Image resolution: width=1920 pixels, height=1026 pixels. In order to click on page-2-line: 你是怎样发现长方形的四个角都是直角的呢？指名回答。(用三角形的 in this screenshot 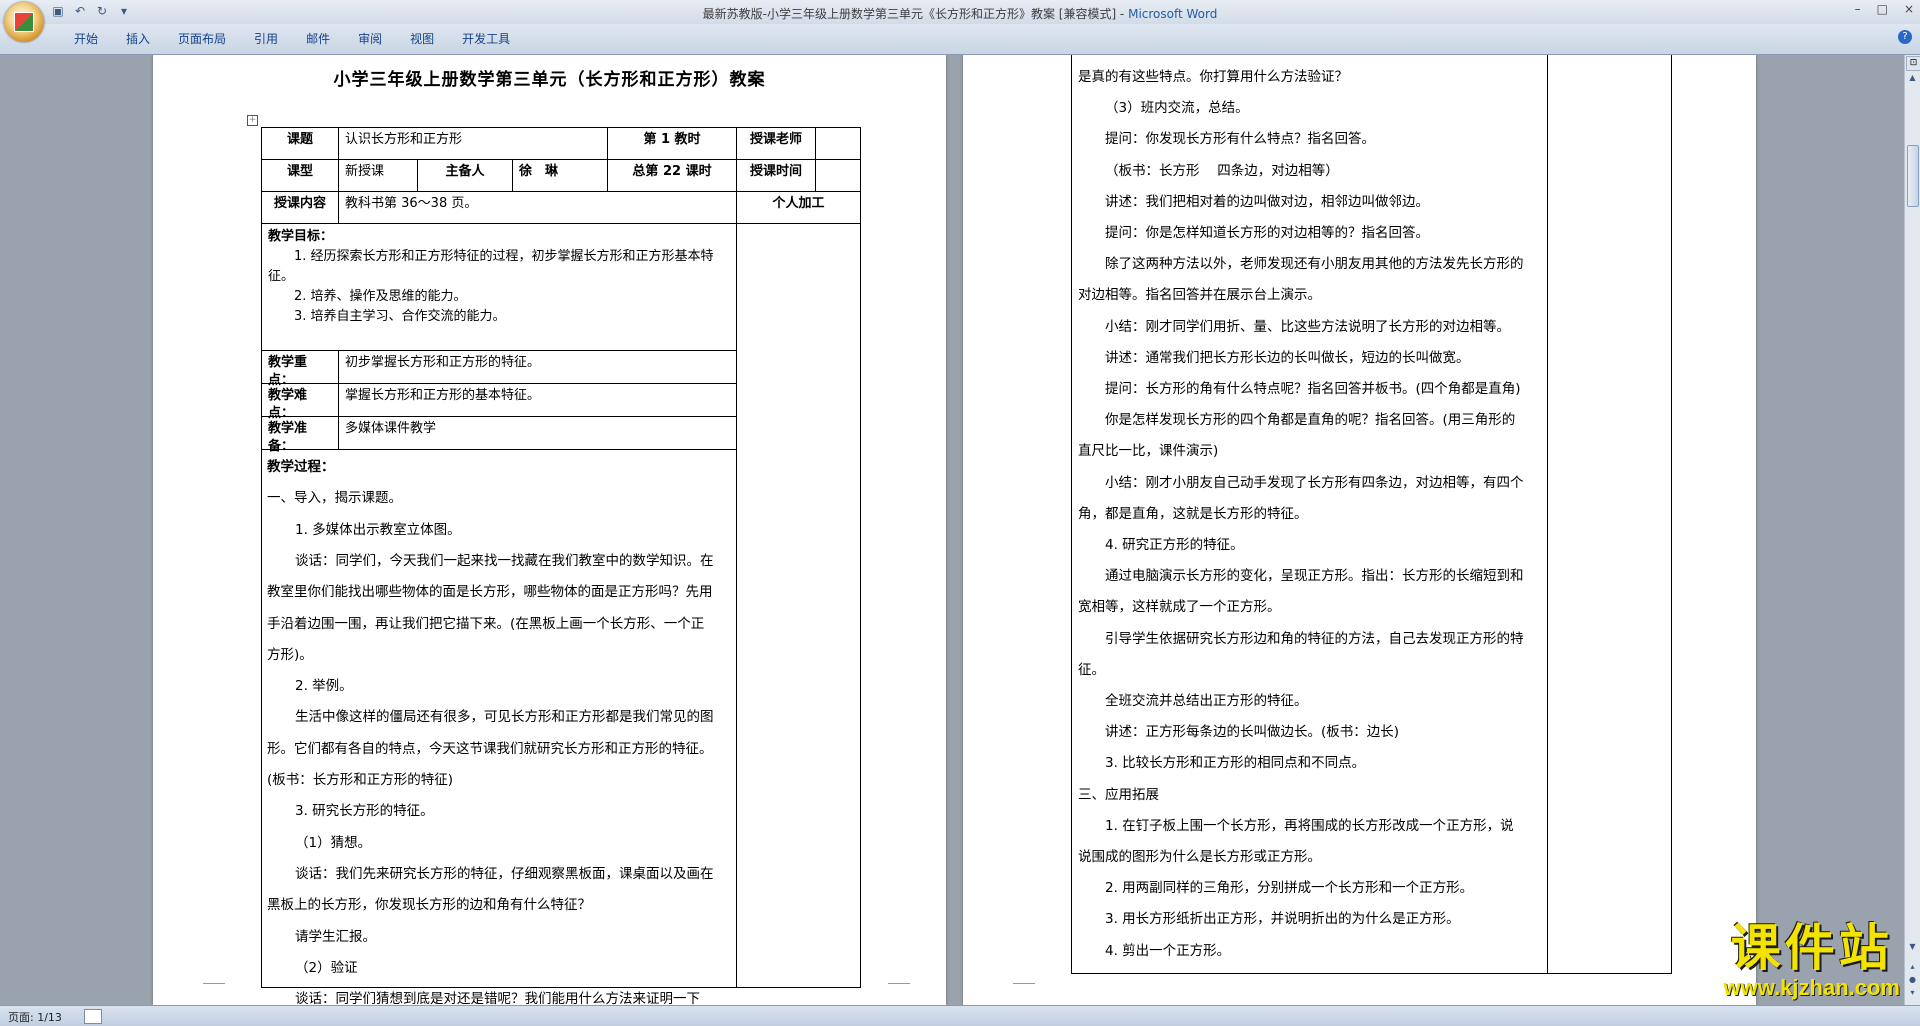, I will do `click(1310, 420)`.